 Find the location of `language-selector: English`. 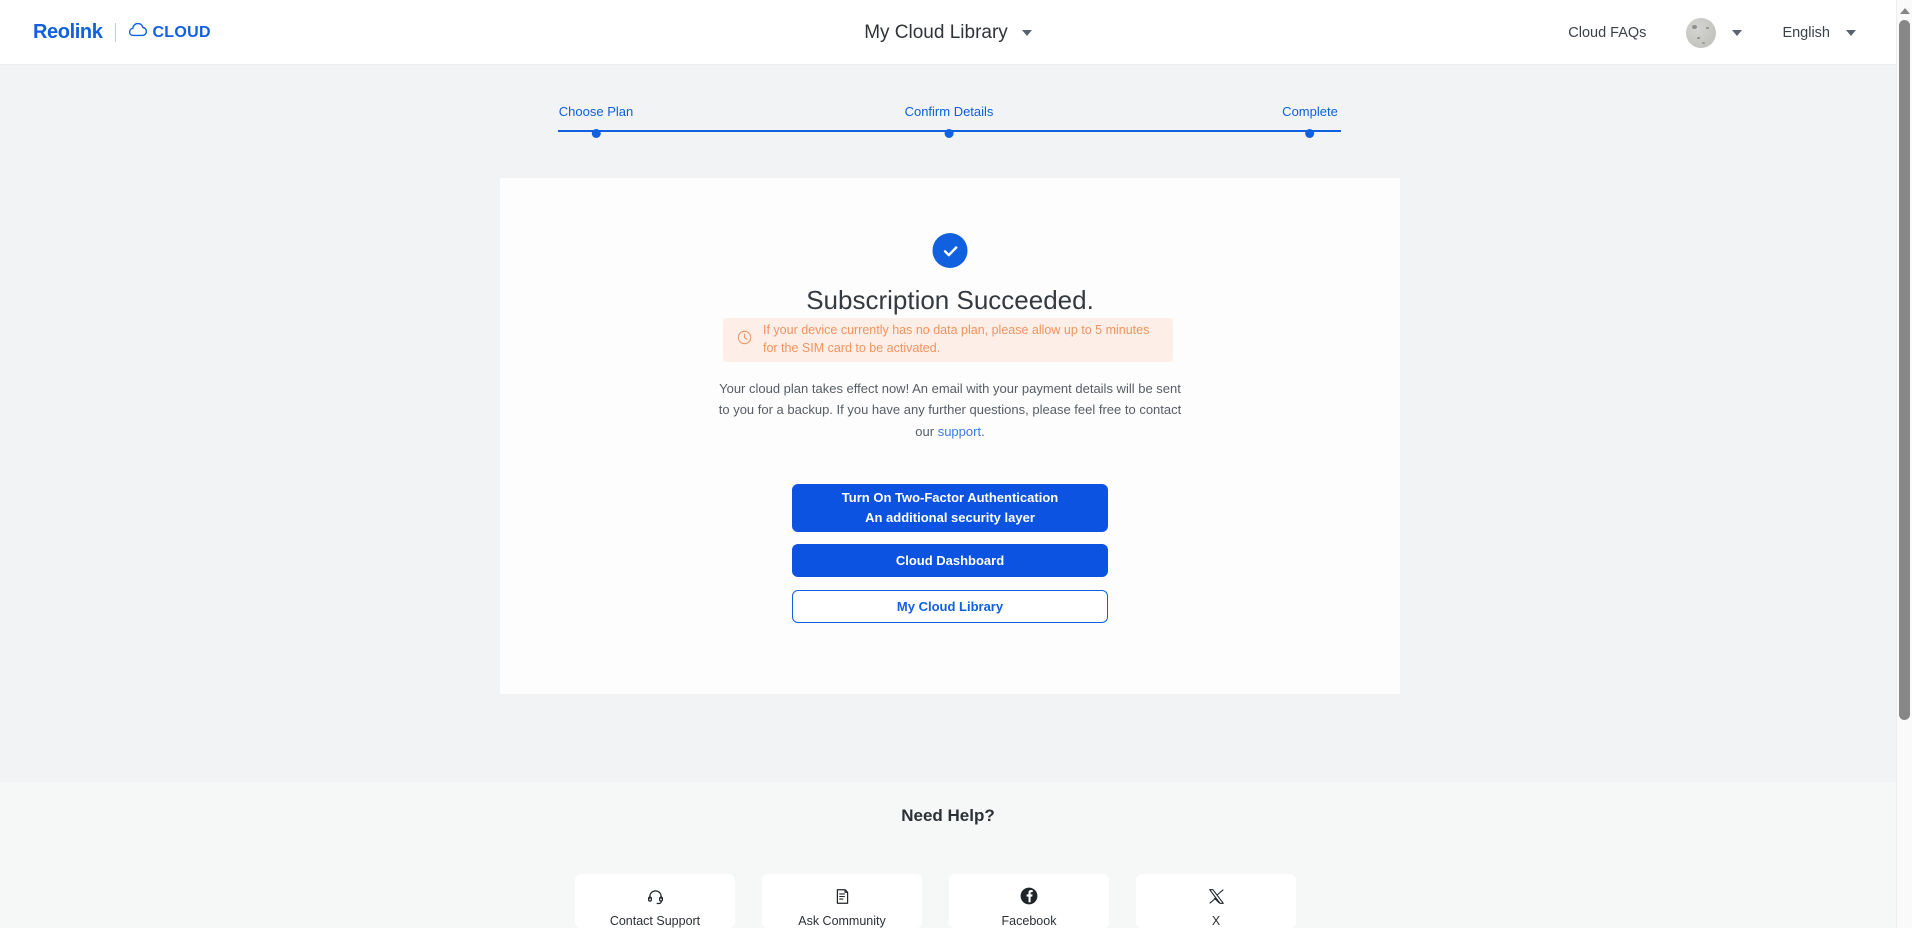

language-selector: English is located at coordinates (1819, 33).